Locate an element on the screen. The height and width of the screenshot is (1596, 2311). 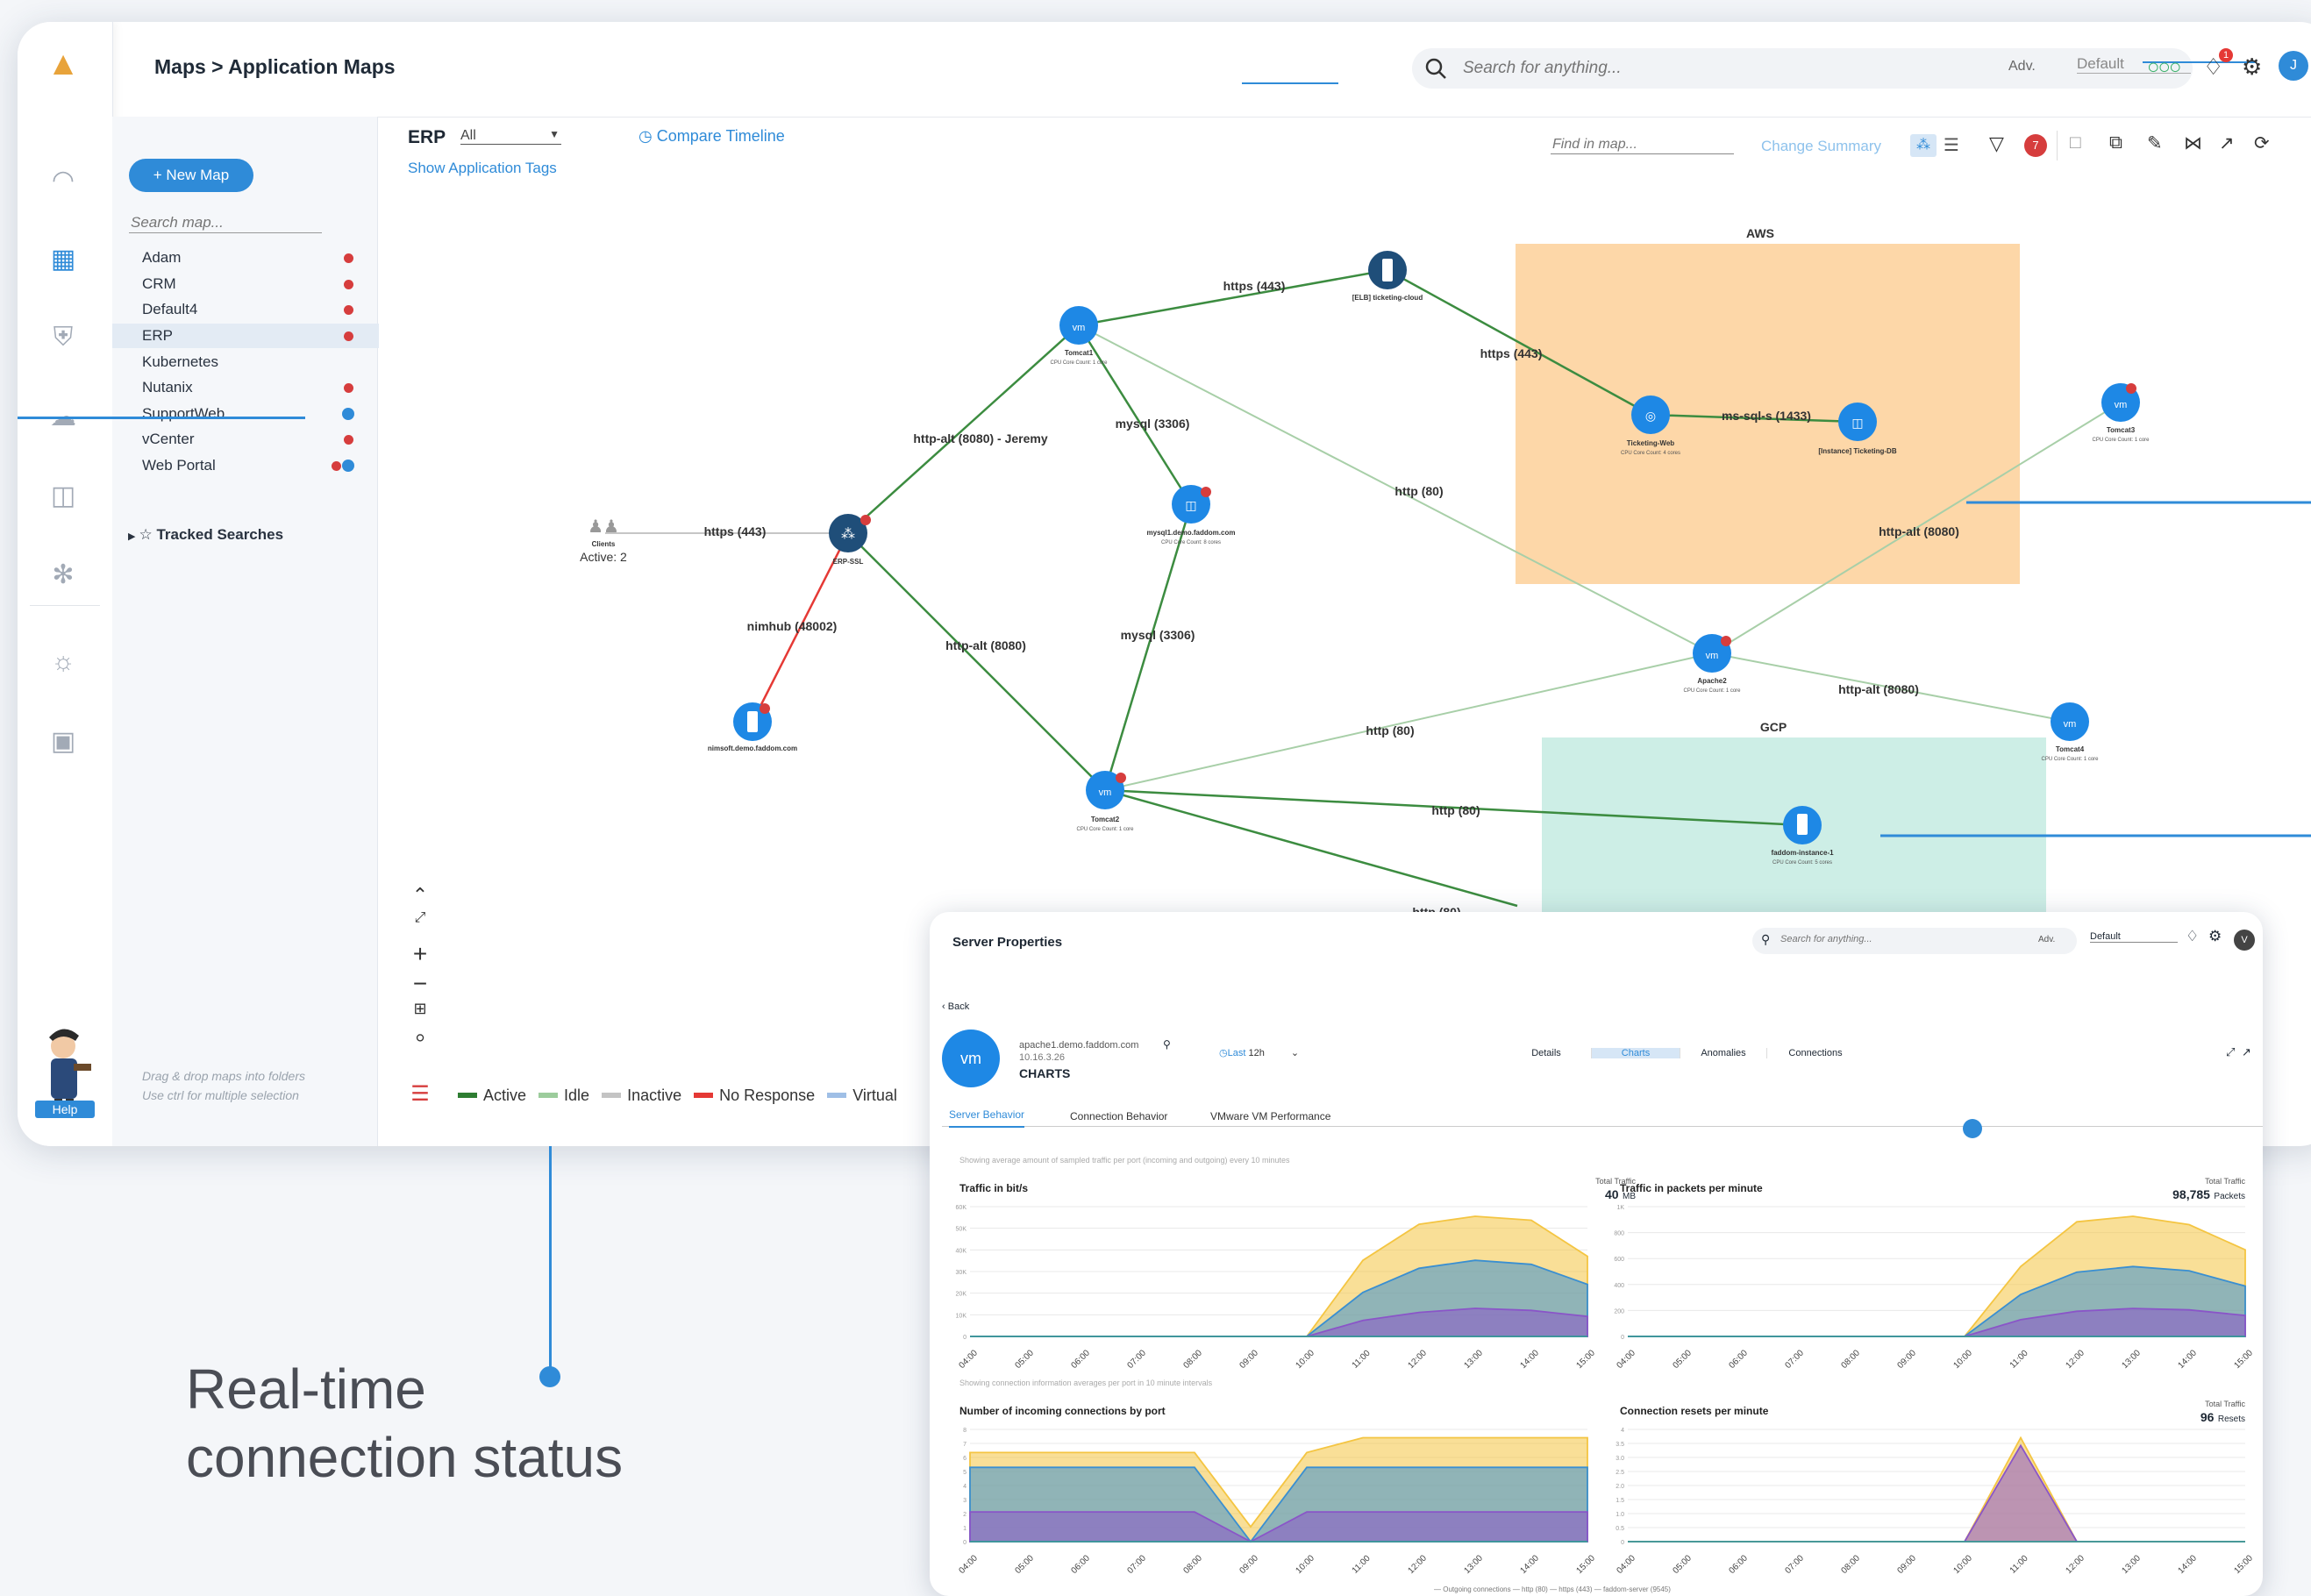
sp-search-bar: ⚲ Adv. is located at coordinates (1914, 941).